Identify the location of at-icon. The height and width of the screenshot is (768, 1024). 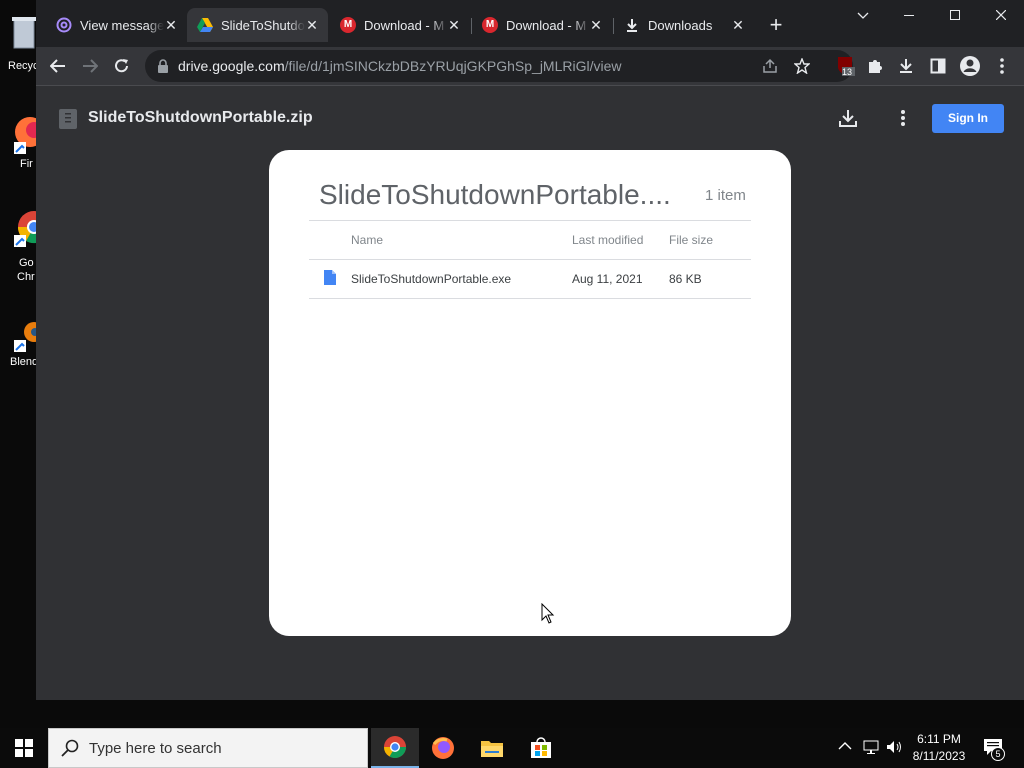
(64, 25).